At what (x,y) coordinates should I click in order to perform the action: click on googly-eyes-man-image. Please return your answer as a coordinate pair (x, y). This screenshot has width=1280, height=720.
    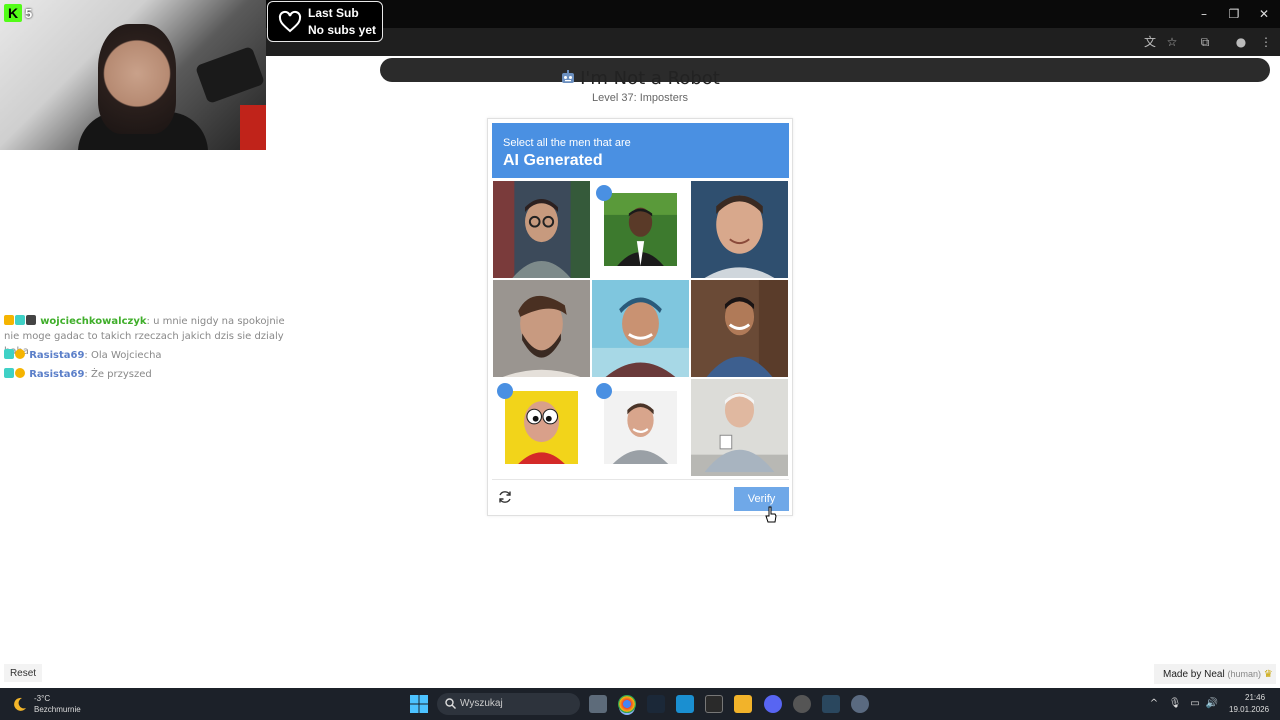
    Looking at the image, I should click on (541, 427).